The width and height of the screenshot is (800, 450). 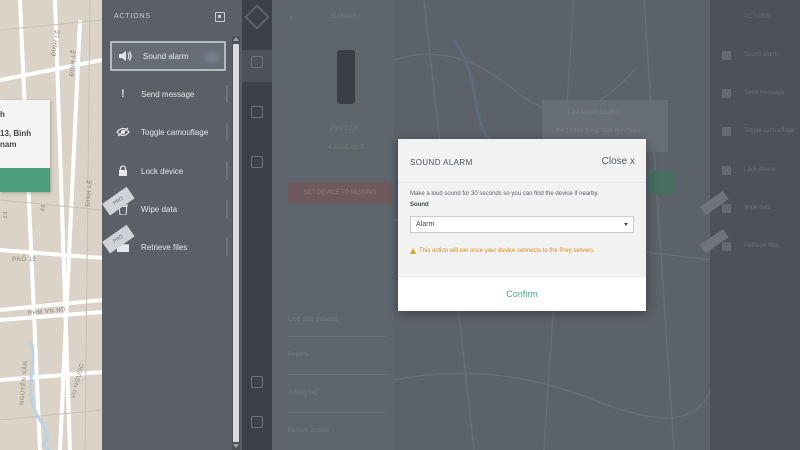 I want to click on action-send-message: ! Send message, so click(x=169, y=94).